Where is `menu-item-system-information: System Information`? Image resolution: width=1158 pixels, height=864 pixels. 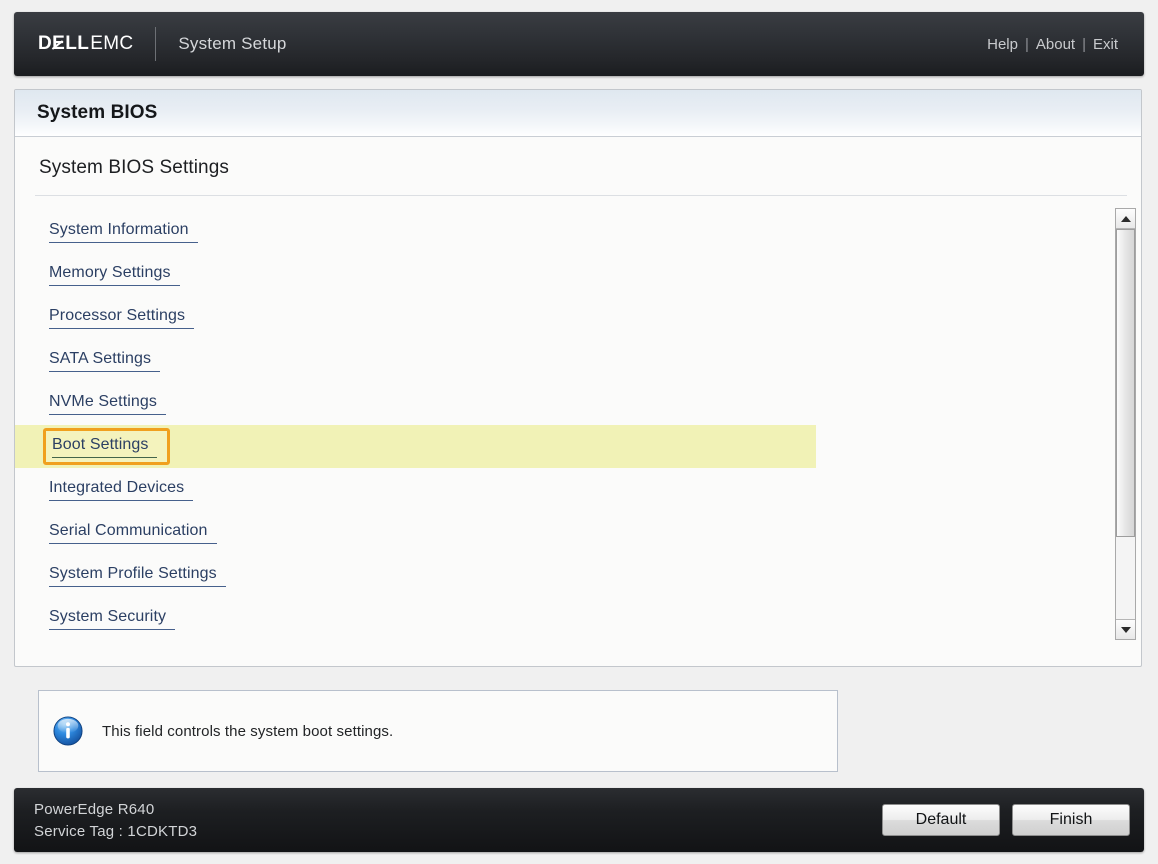 menu-item-system-information: System Information is located at coordinates (123, 231).